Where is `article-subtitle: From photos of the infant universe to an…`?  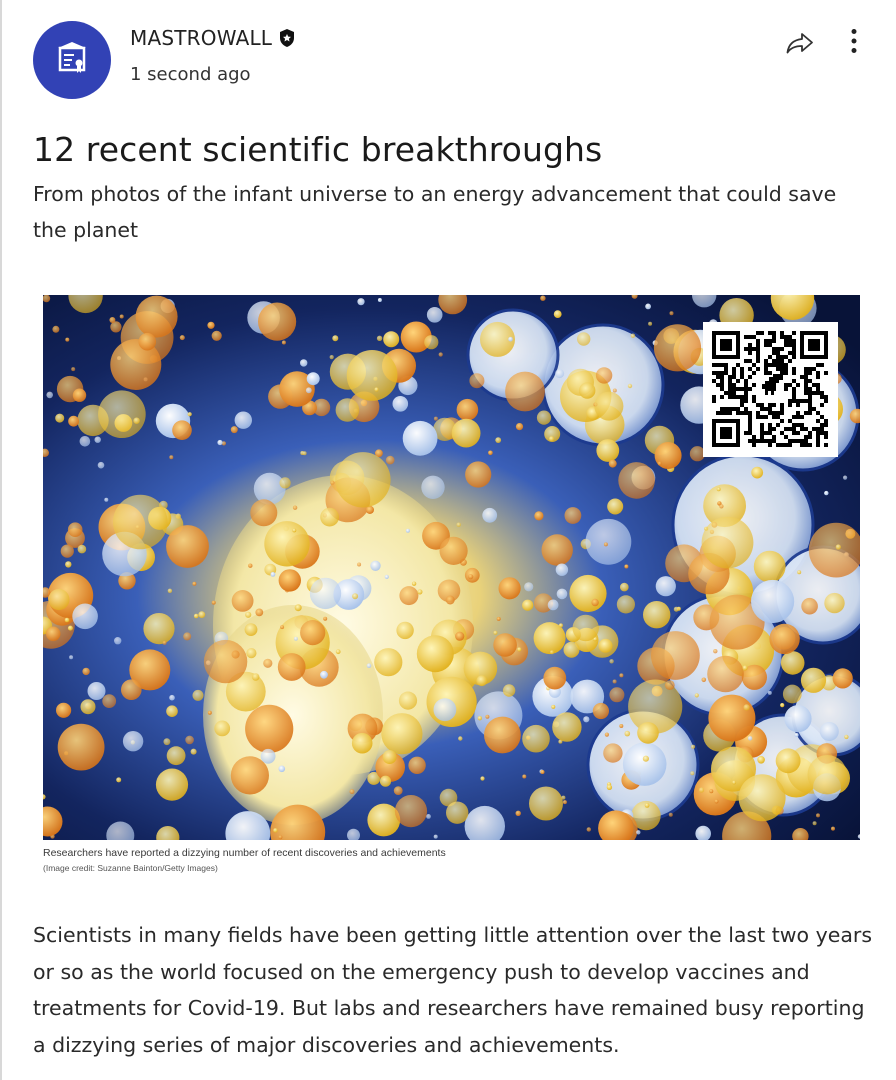
article-subtitle: From photos of the infant universe to an… is located at coordinates (435, 212).